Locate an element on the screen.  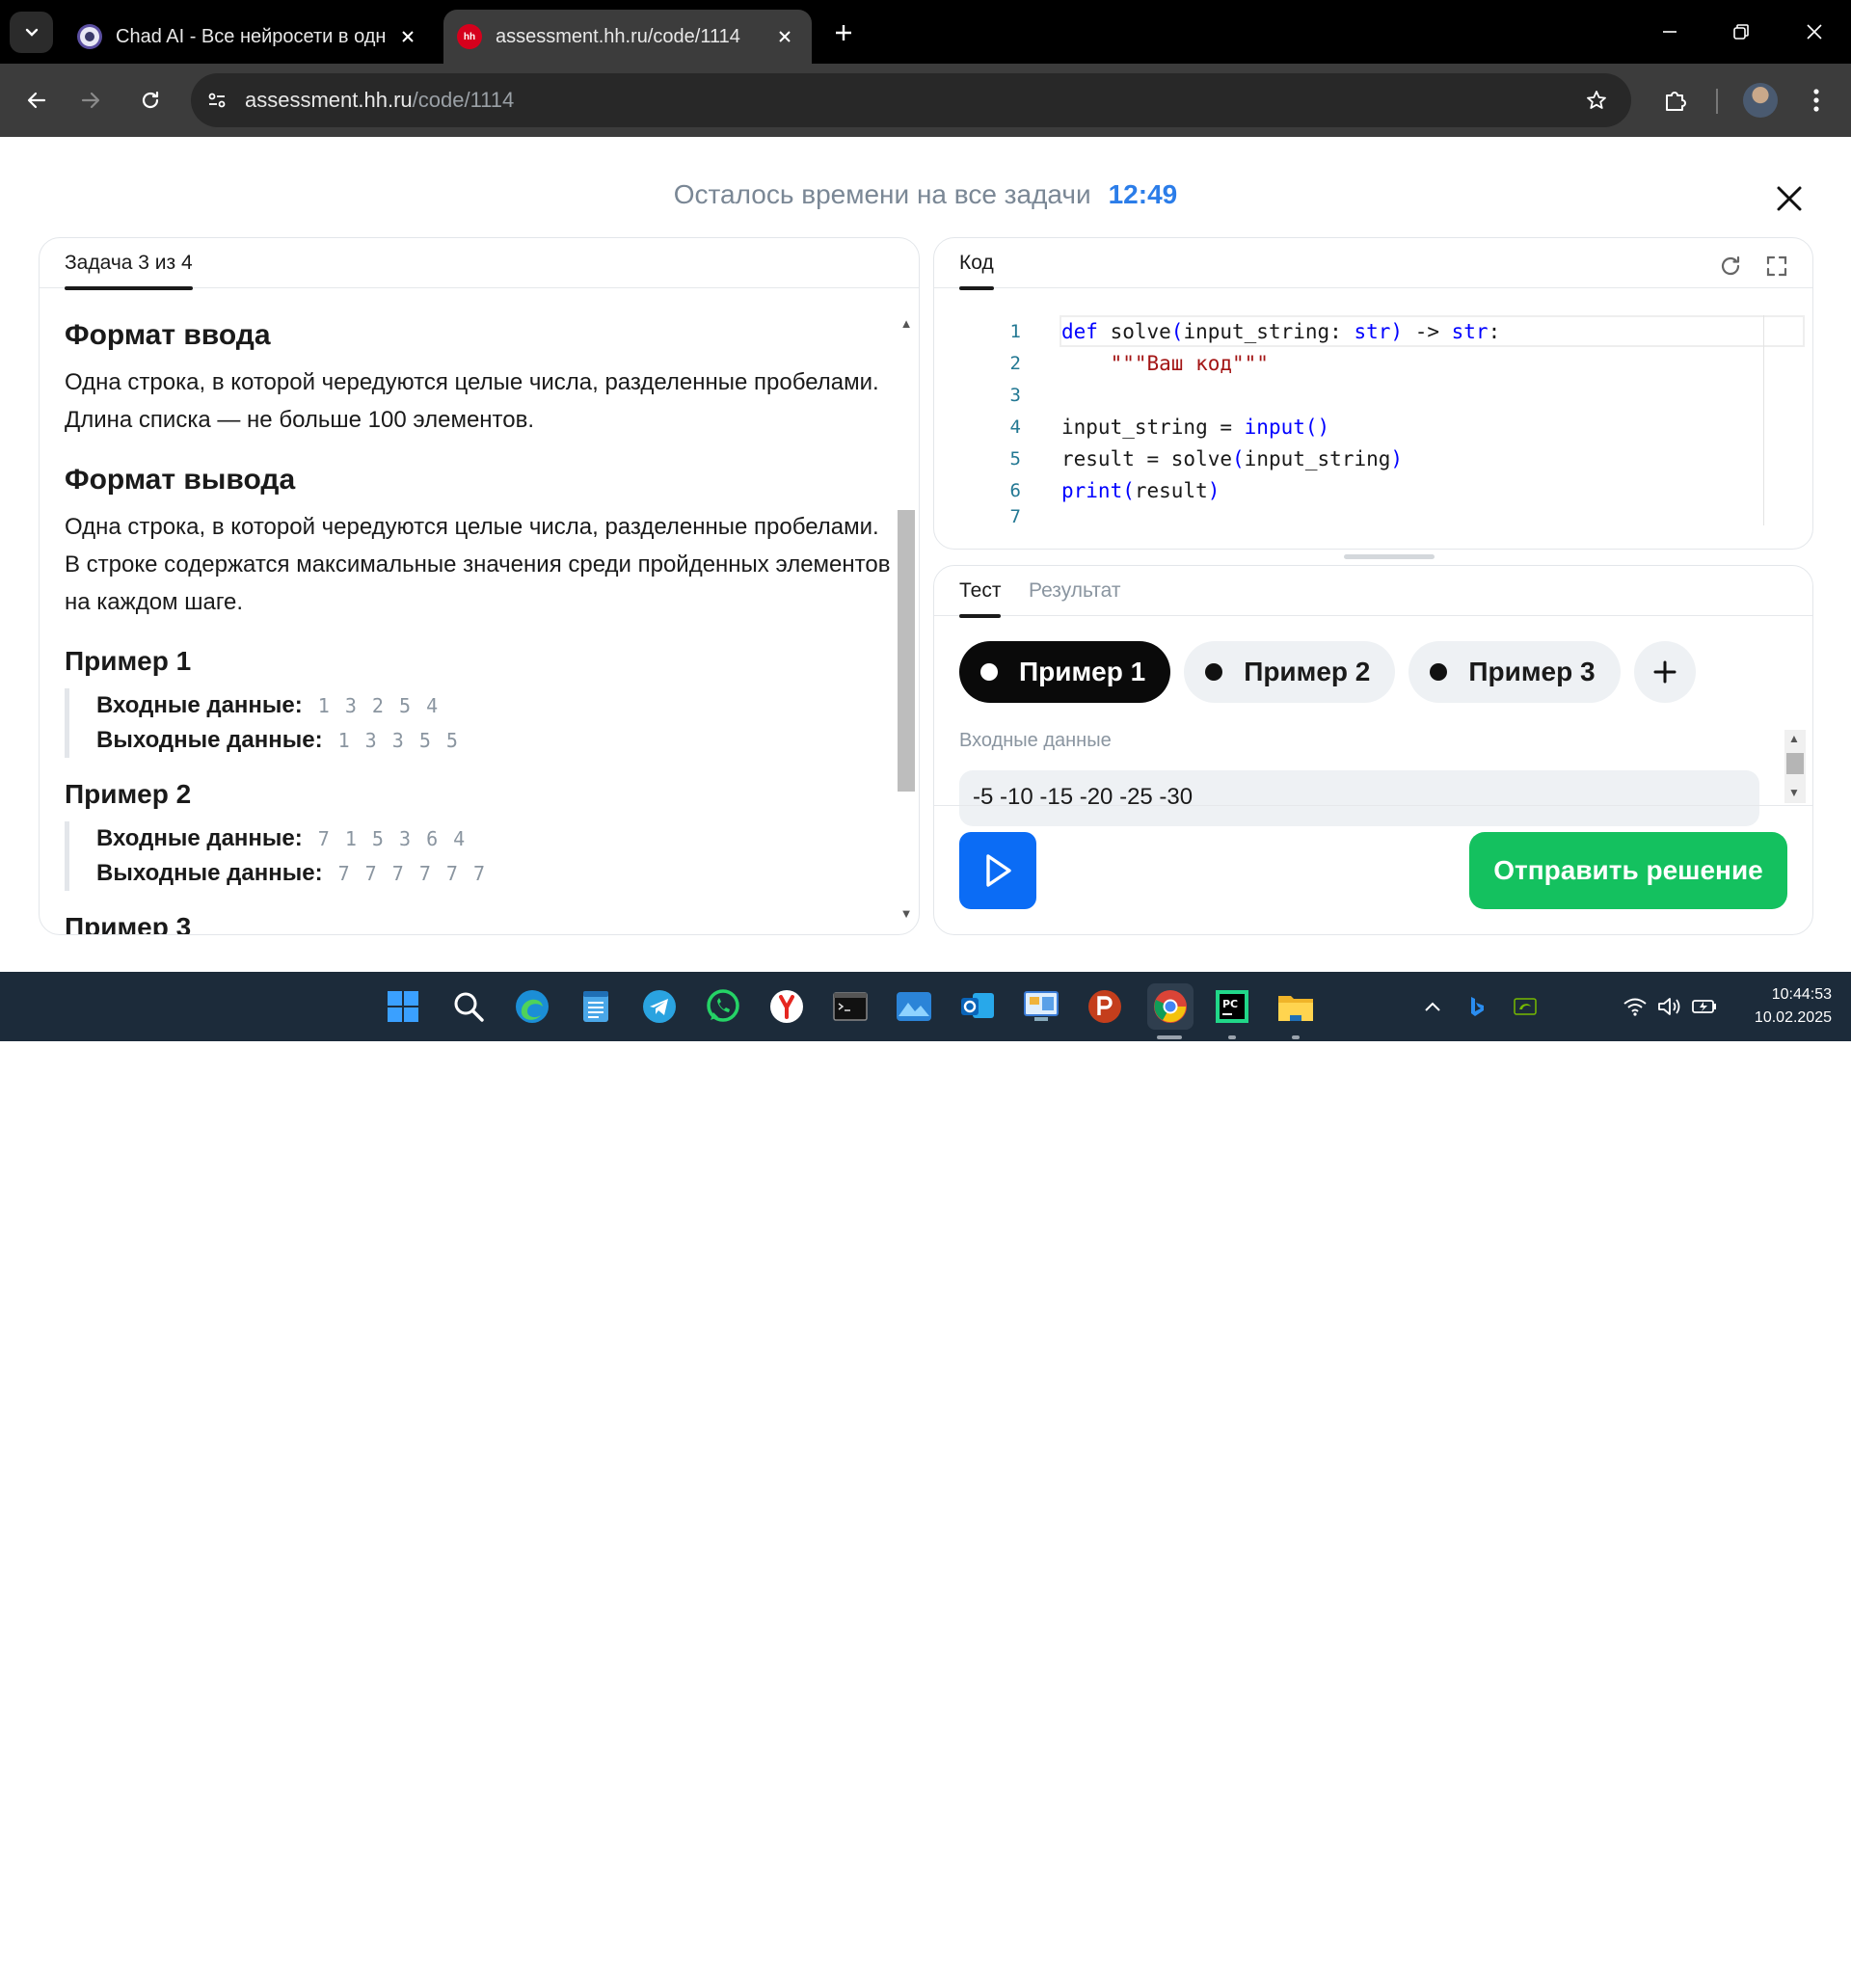
arrow-left-icon is located at coordinates (37, 100).